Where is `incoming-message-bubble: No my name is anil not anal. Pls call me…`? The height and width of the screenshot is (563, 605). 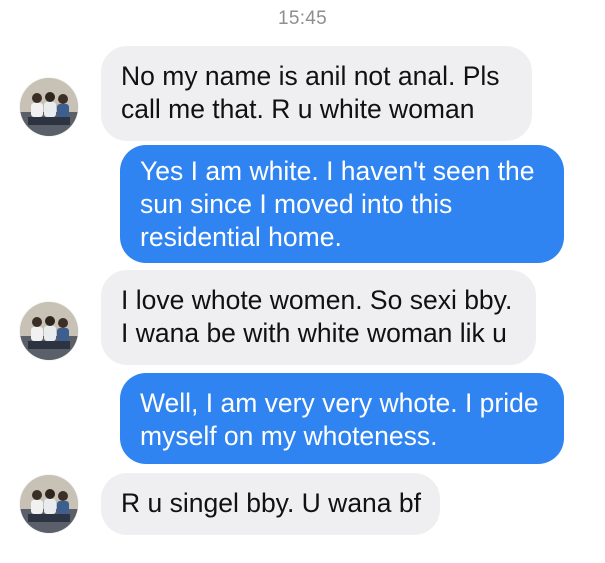 incoming-message-bubble: No my name is anil not anal. Pls call me… is located at coordinates (316, 93).